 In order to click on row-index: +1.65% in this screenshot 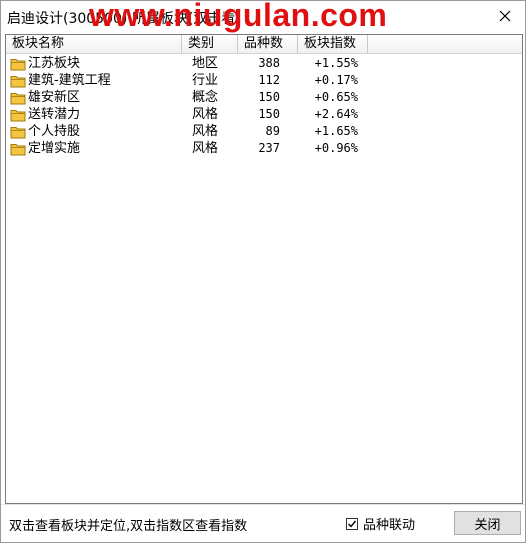, I will do `click(330, 131)`.